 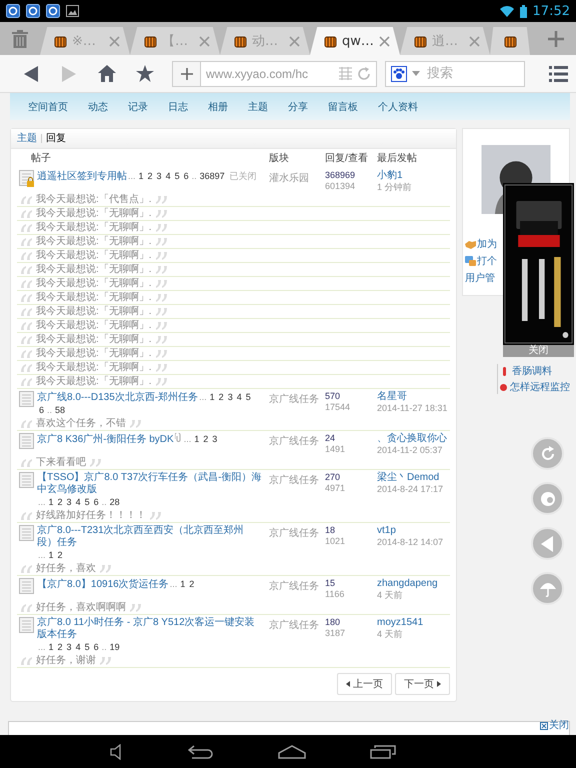 What do you see at coordinates (481, 261) in the screenshot?
I see `profile-link: 打个` at bounding box center [481, 261].